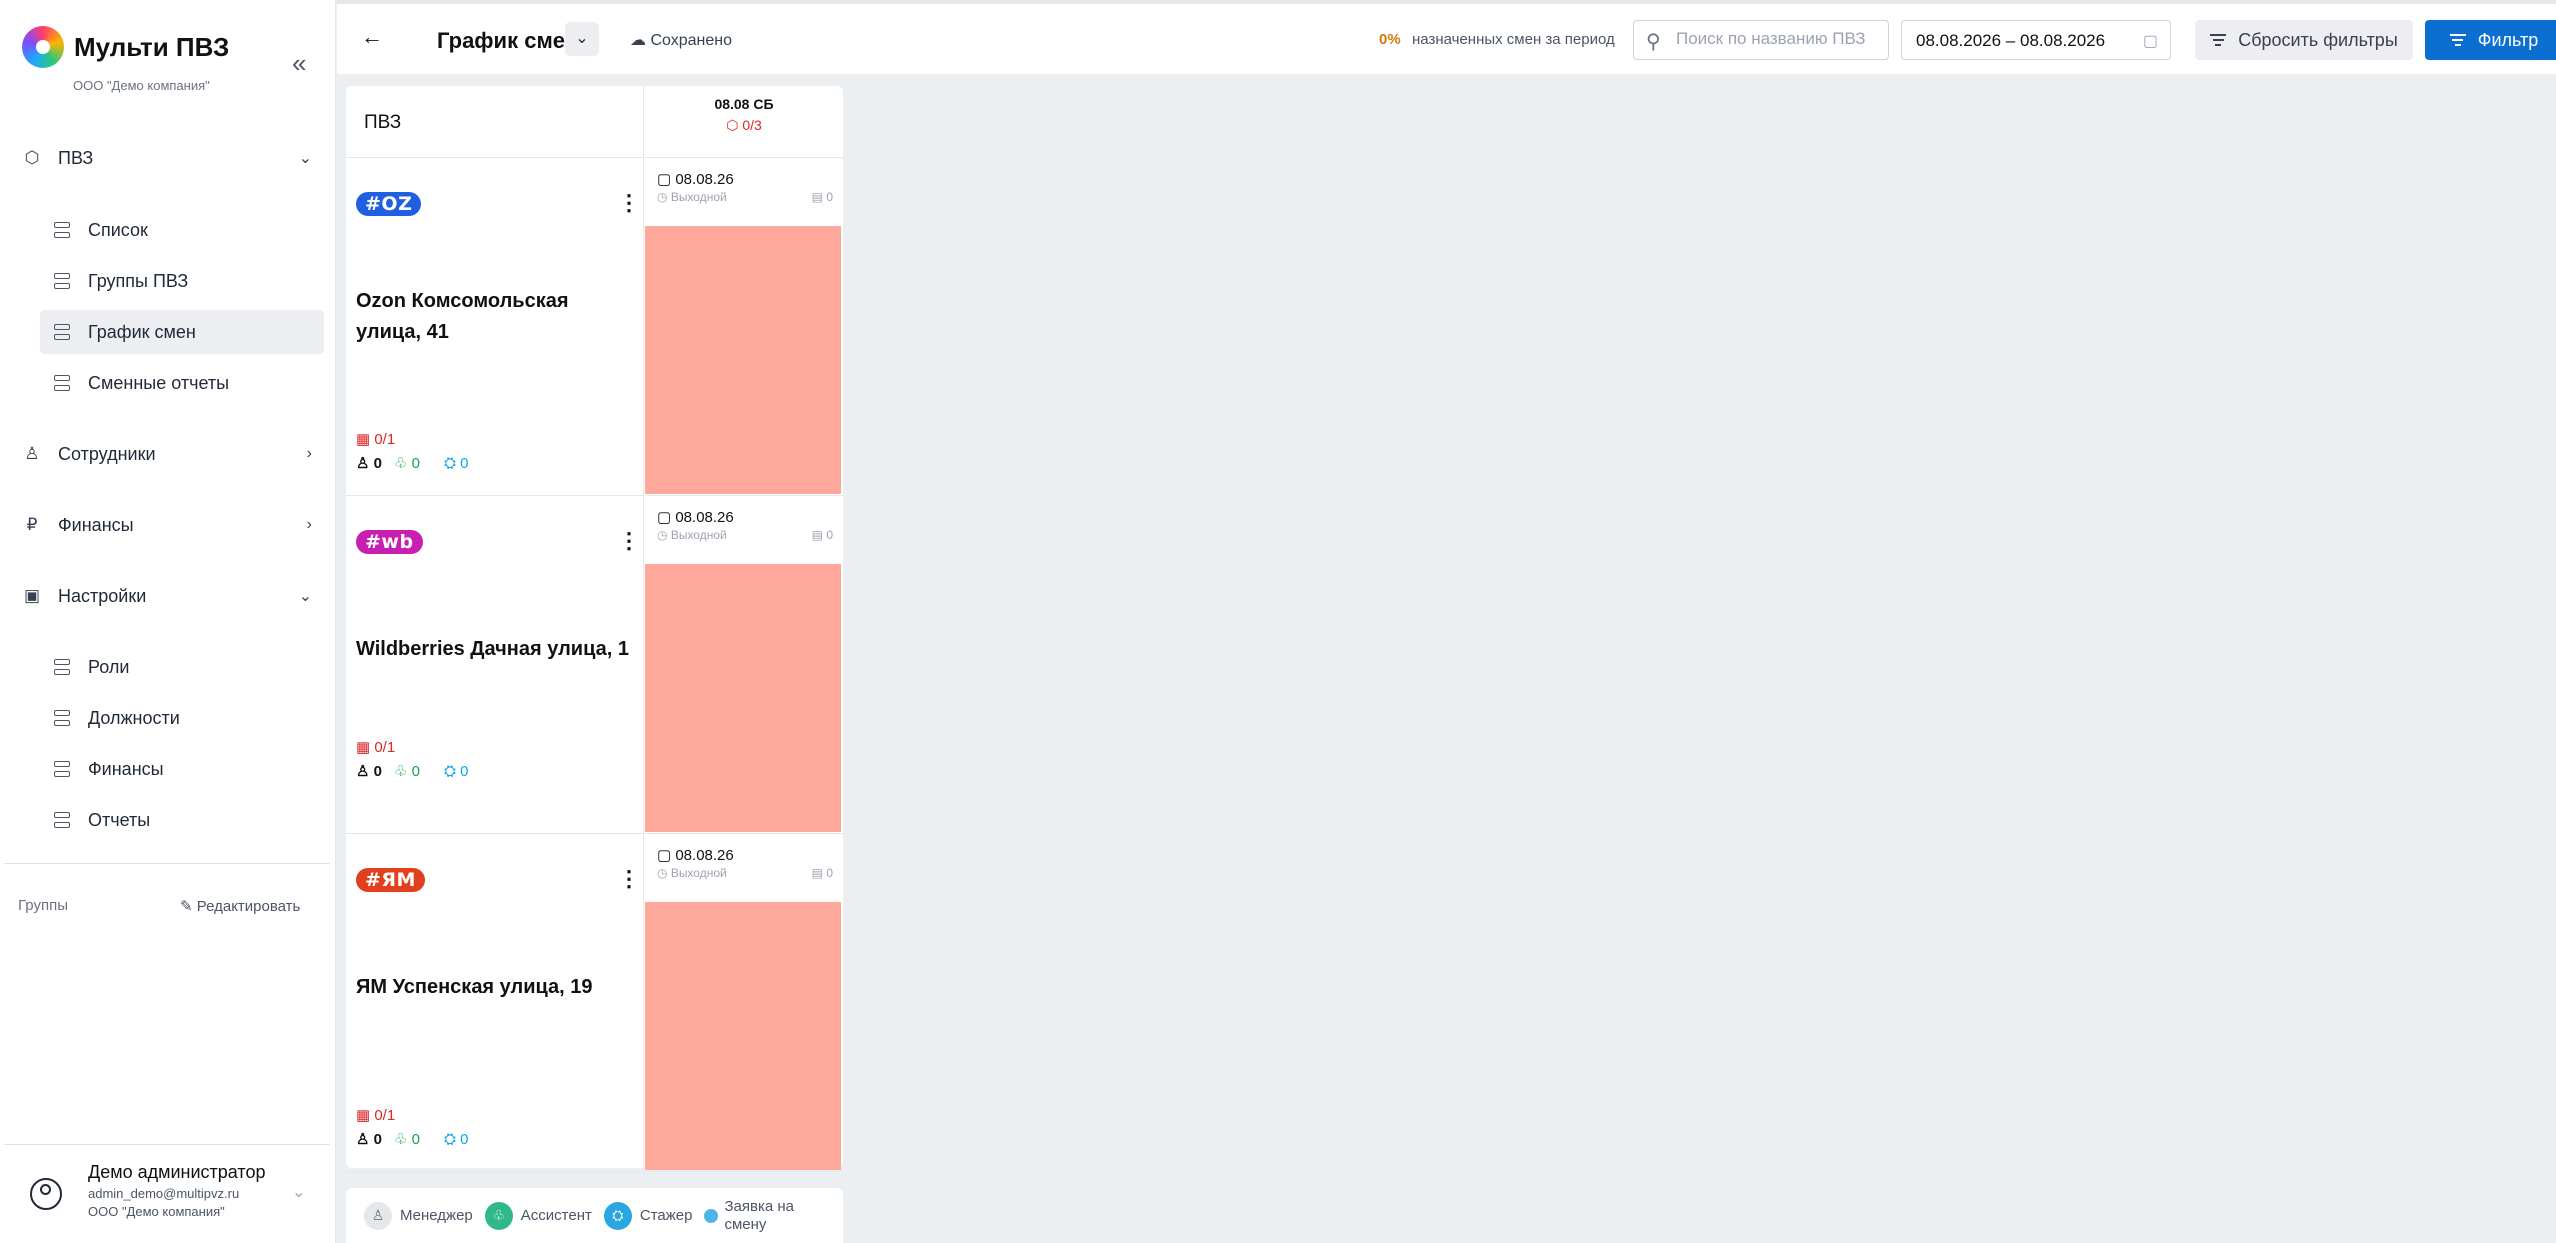 This screenshot has height=1243, width=2556. I want to click on trainee-icon: ⛭, so click(617, 1215).